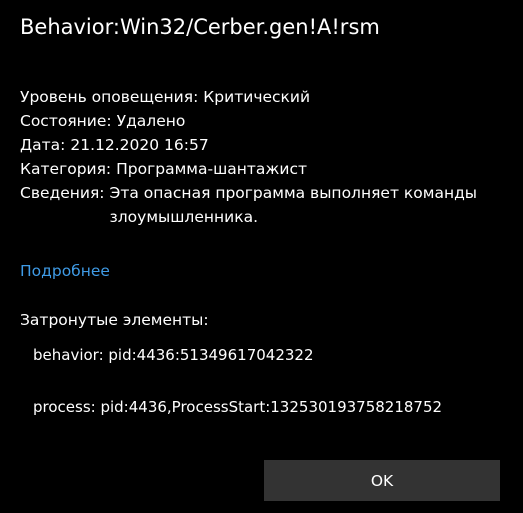 The width and height of the screenshot is (523, 513). I want to click on affected-items-heading: Затронутые элементы:, so click(114, 320).